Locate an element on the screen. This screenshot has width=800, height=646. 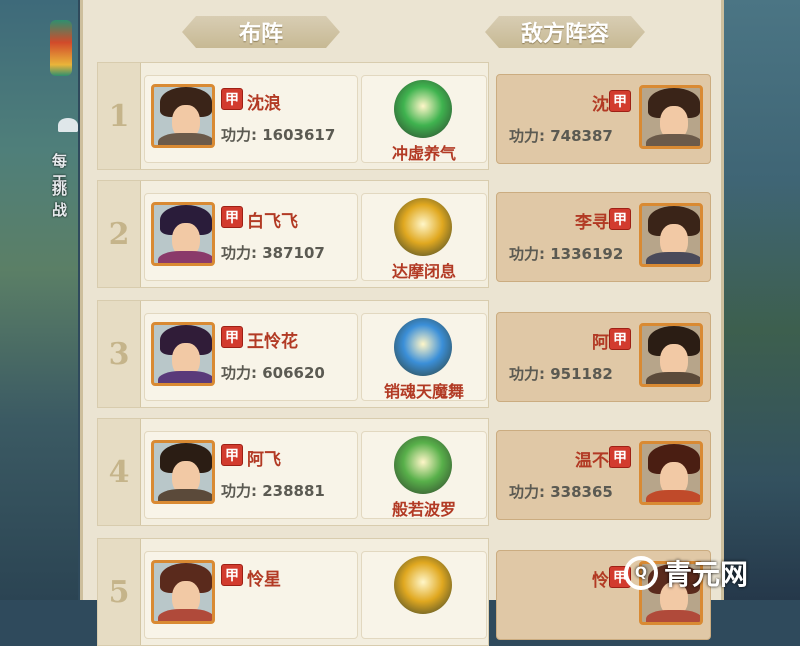
skill-card: 般若波罗 is located at coordinates (424, 475).